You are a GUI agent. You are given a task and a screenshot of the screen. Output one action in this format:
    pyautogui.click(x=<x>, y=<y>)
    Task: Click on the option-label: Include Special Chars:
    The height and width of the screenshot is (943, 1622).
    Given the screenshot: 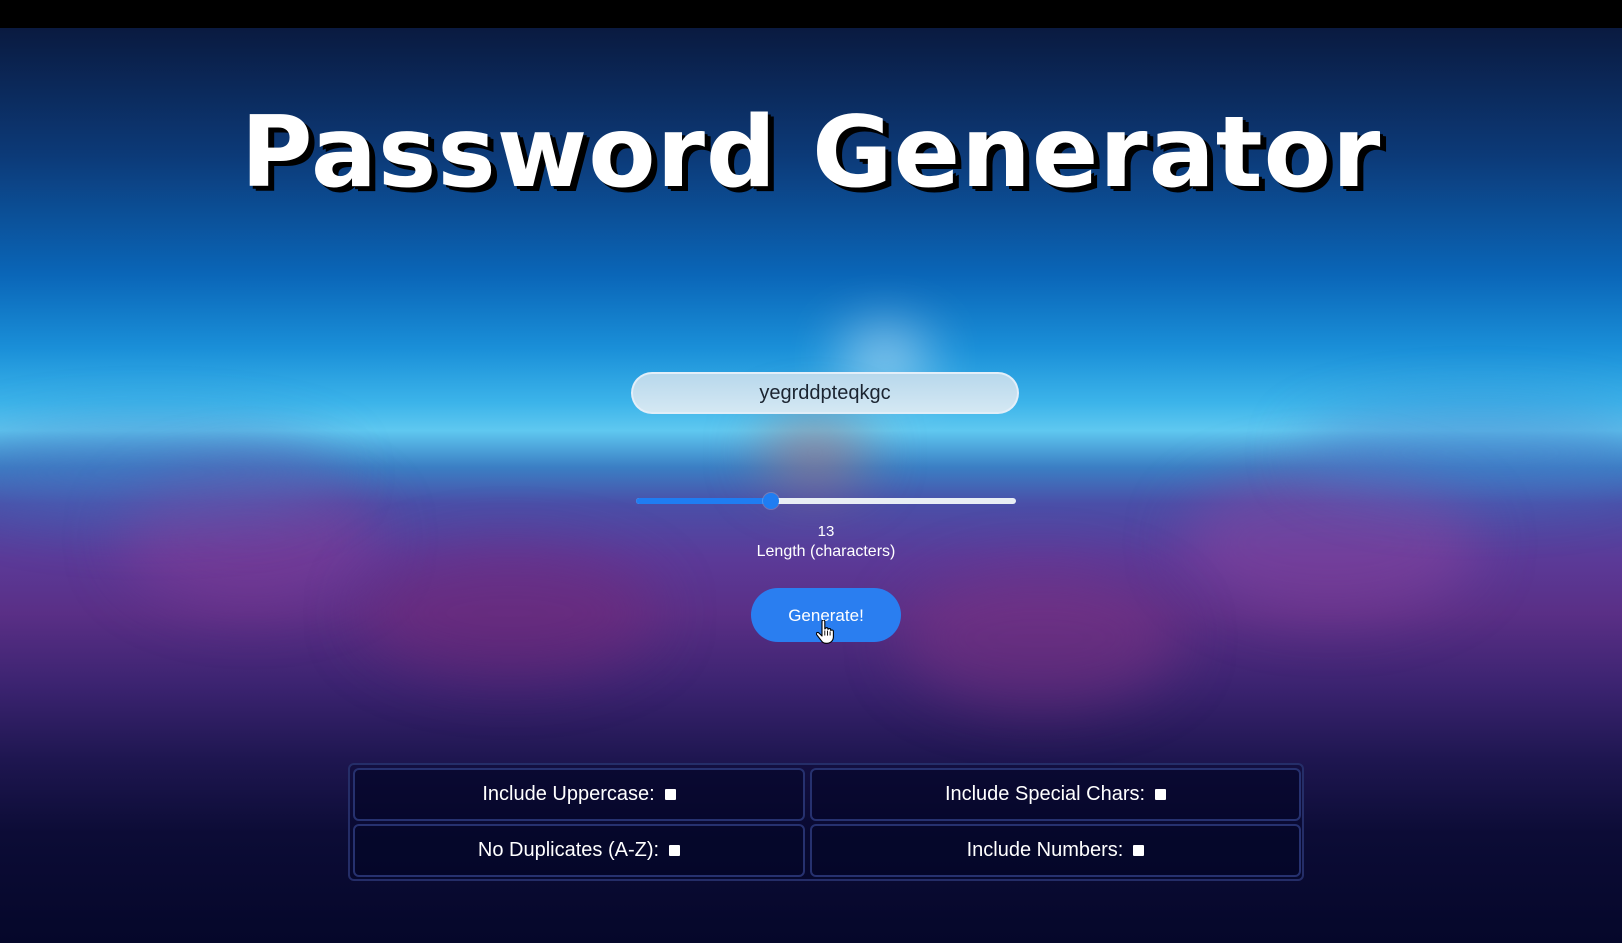 What is the action you would take?
    pyautogui.click(x=1045, y=794)
    